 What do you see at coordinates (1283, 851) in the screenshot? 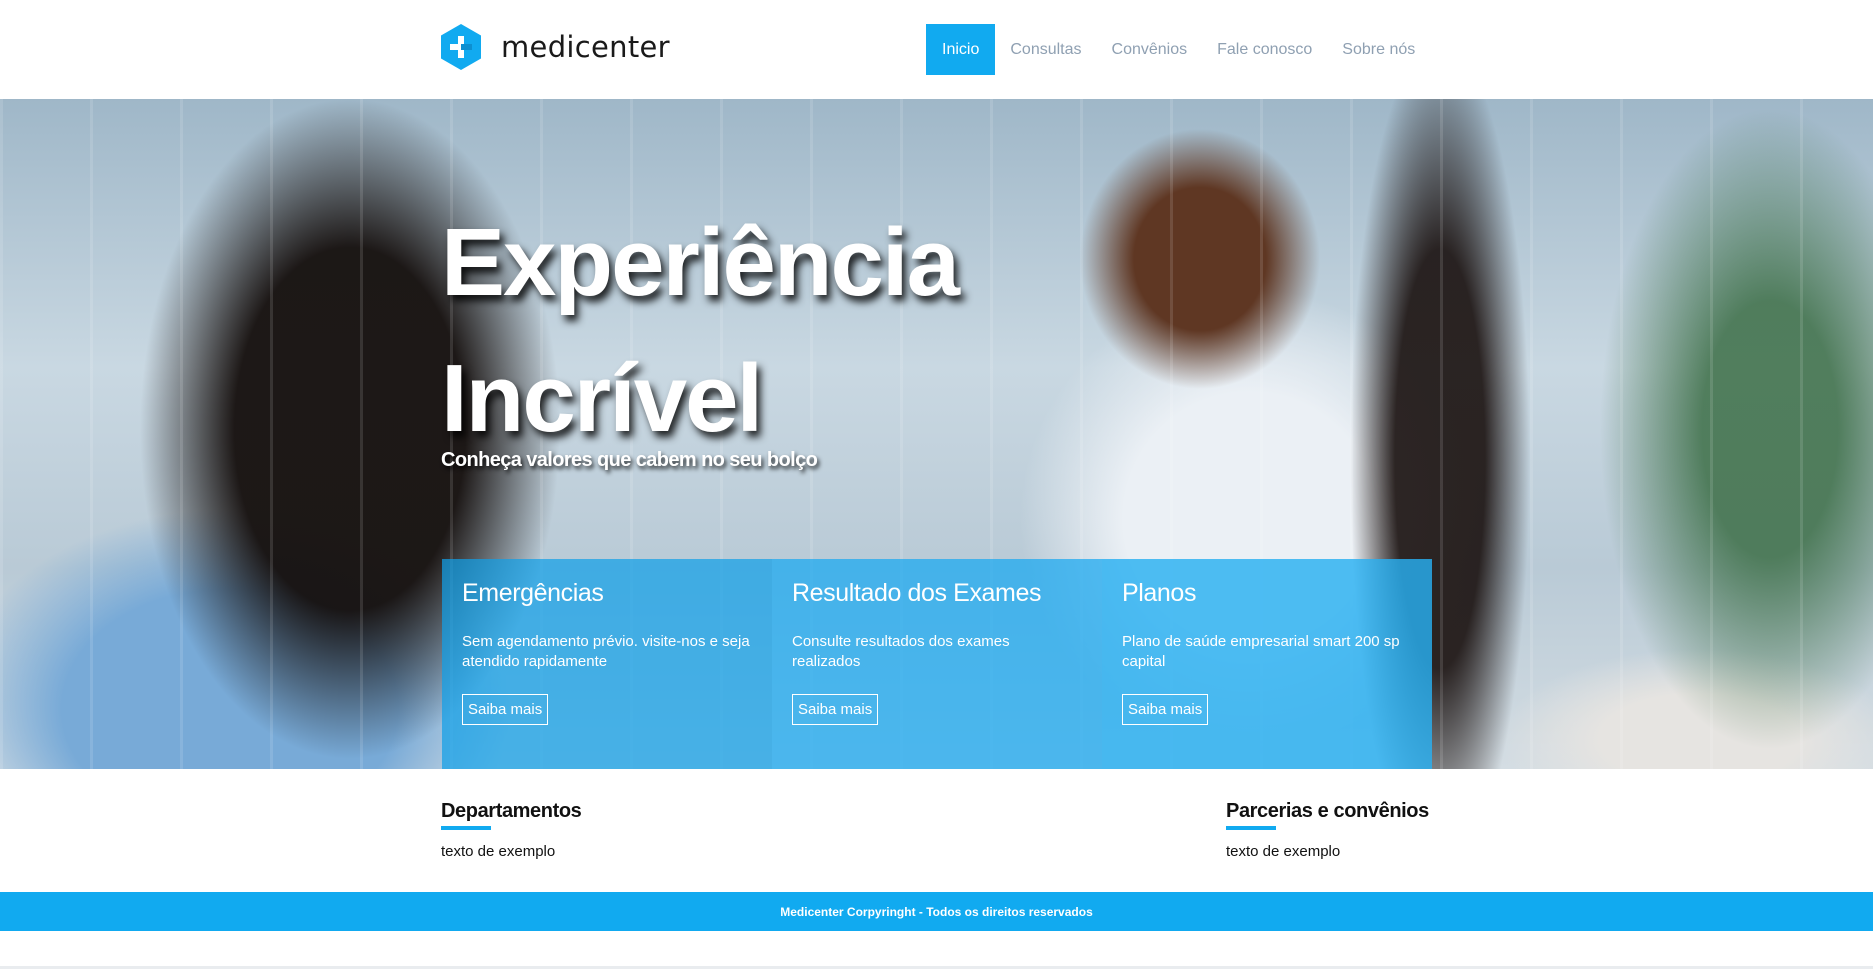
I see `partners-text: texto de exemplo` at bounding box center [1283, 851].